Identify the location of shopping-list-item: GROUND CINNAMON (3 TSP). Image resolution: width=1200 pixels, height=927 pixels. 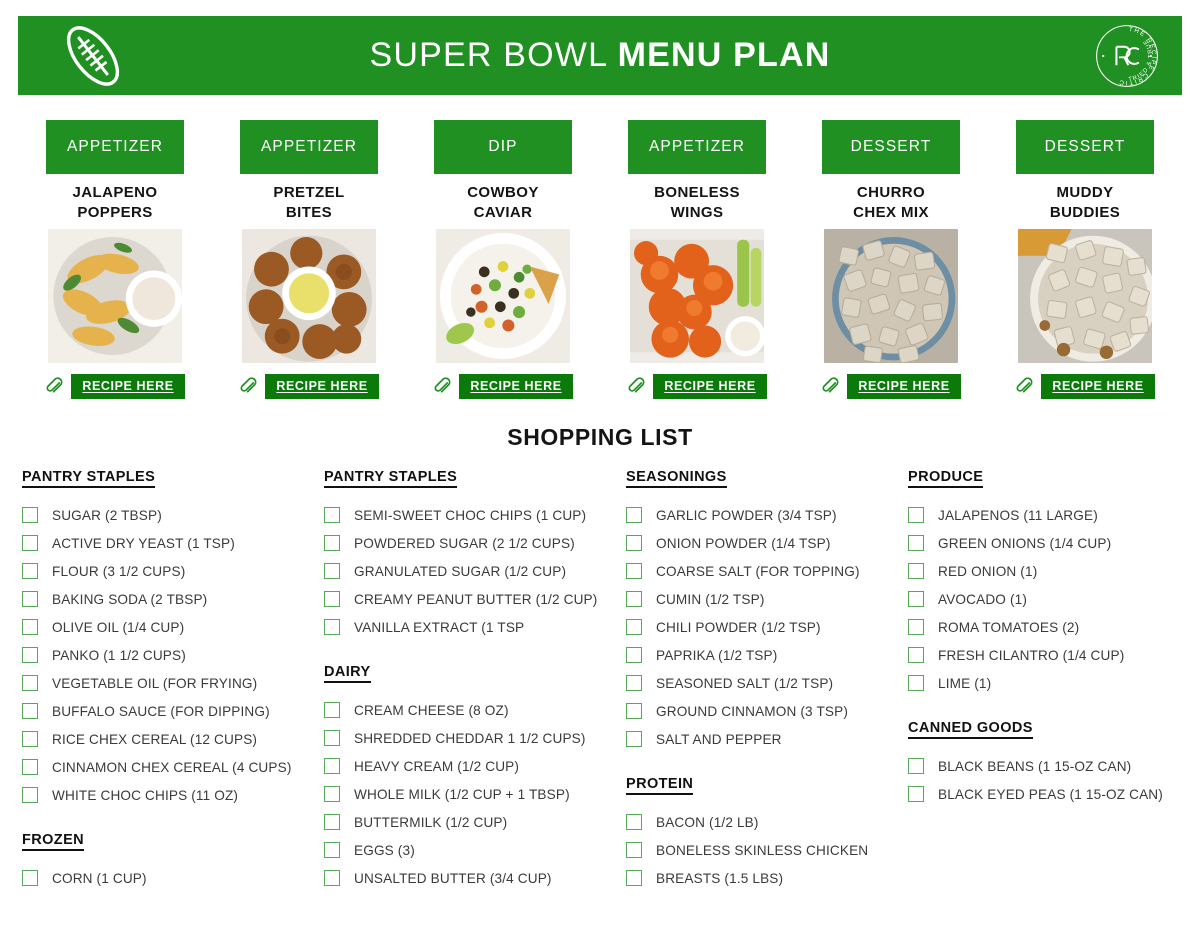
(763, 711).